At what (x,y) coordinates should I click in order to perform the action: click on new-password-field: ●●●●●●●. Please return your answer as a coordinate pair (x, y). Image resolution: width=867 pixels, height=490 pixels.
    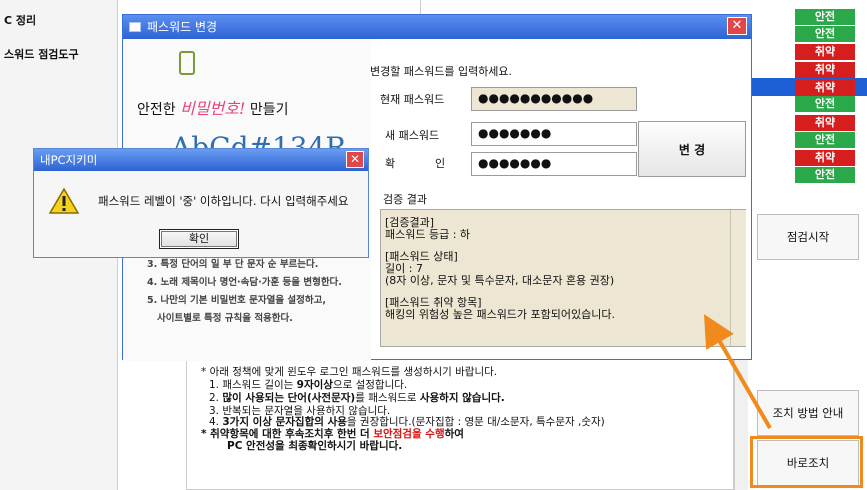
    Looking at the image, I should click on (554, 134).